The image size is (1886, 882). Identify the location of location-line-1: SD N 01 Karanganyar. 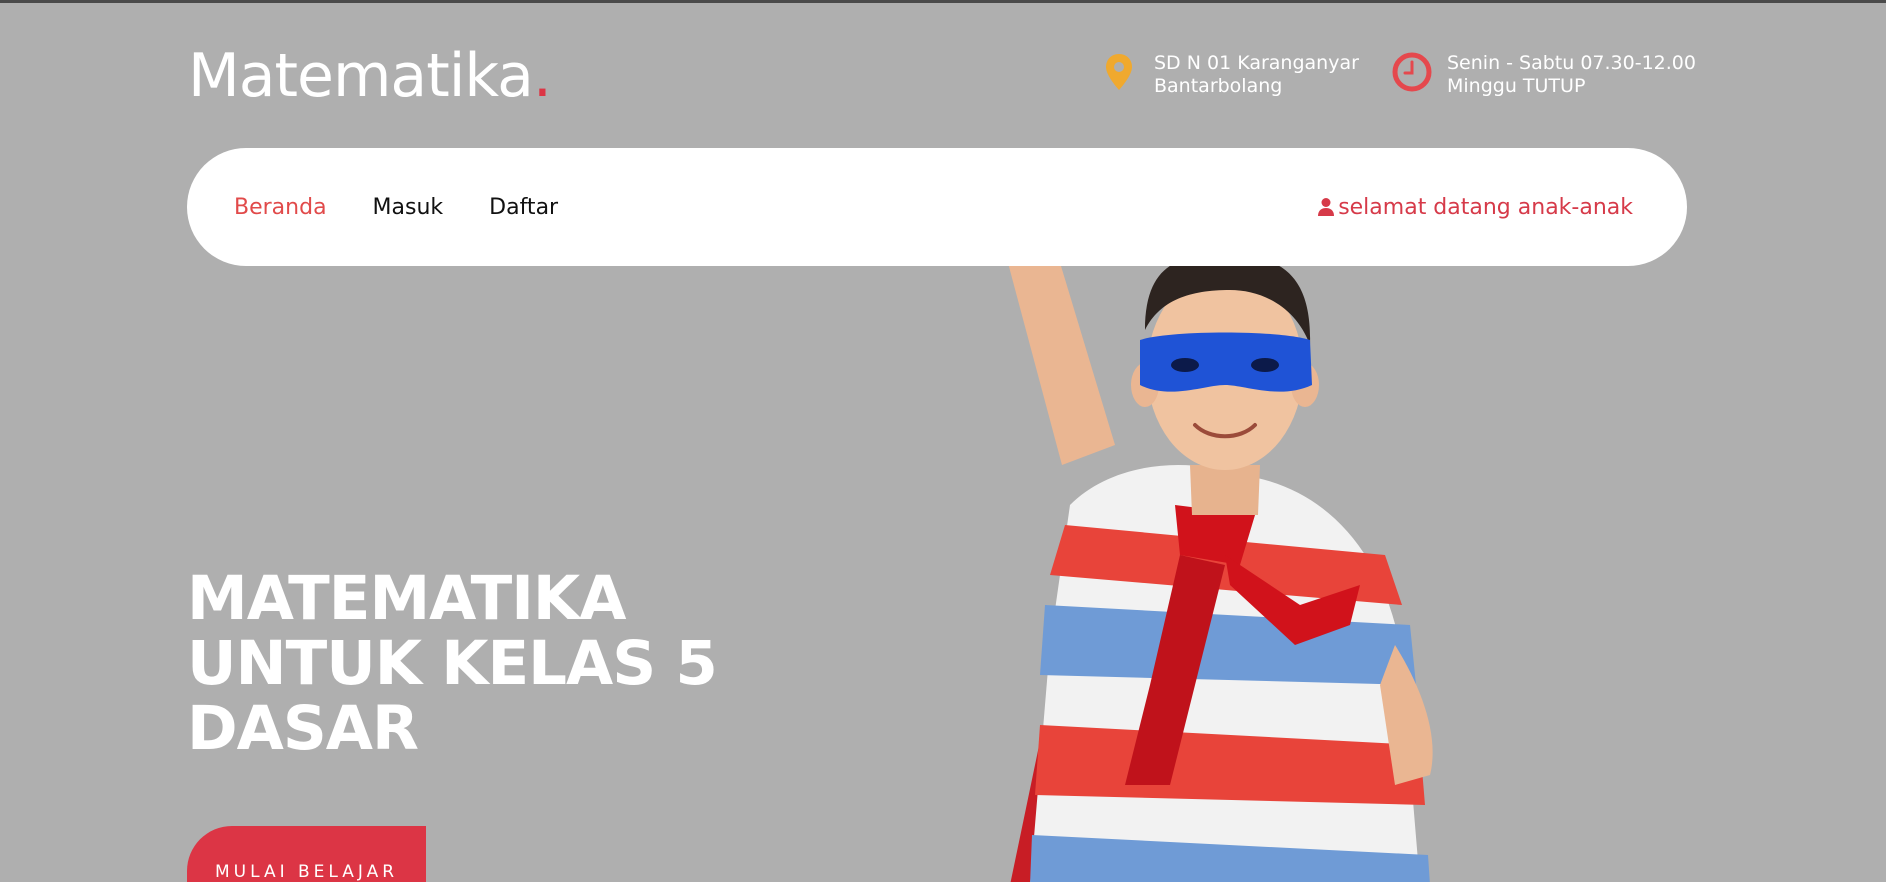
(1256, 63).